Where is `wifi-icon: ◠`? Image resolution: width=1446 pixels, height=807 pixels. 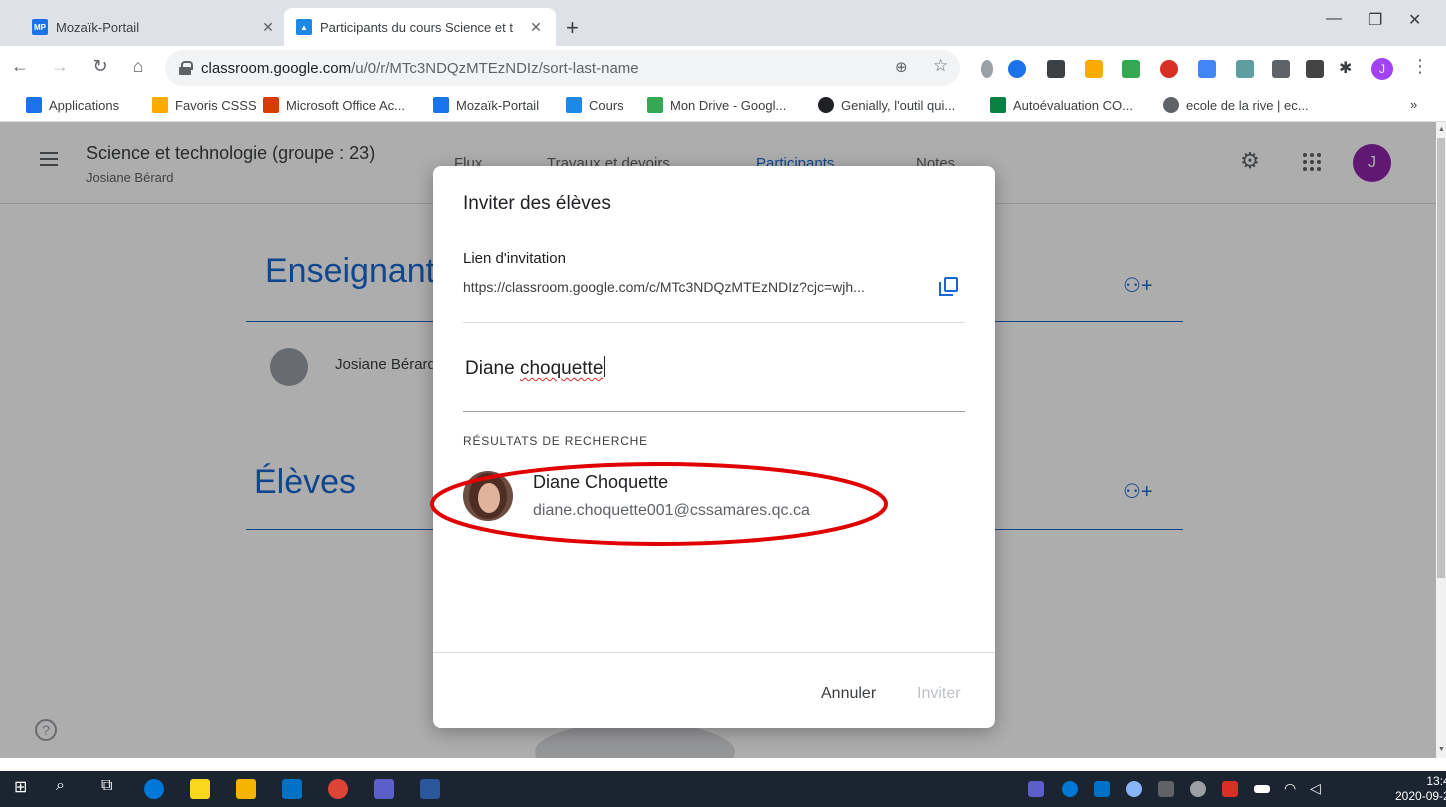
wifi-icon: ◠ is located at coordinates (1290, 788).